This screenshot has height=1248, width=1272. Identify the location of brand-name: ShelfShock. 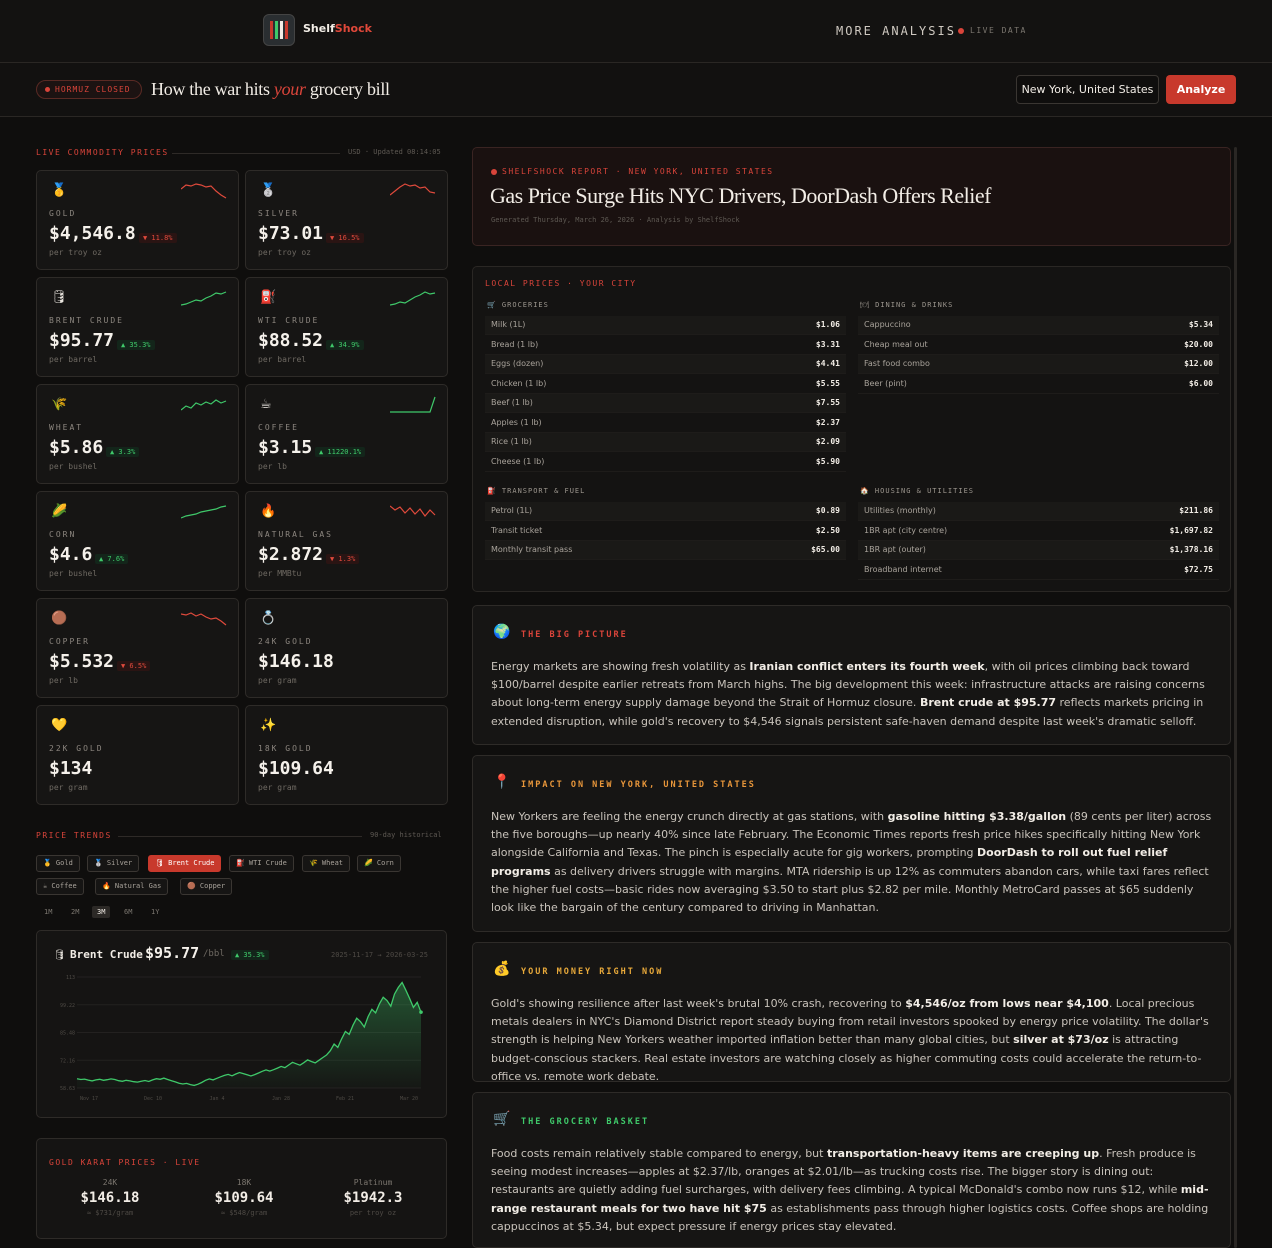
(337, 28).